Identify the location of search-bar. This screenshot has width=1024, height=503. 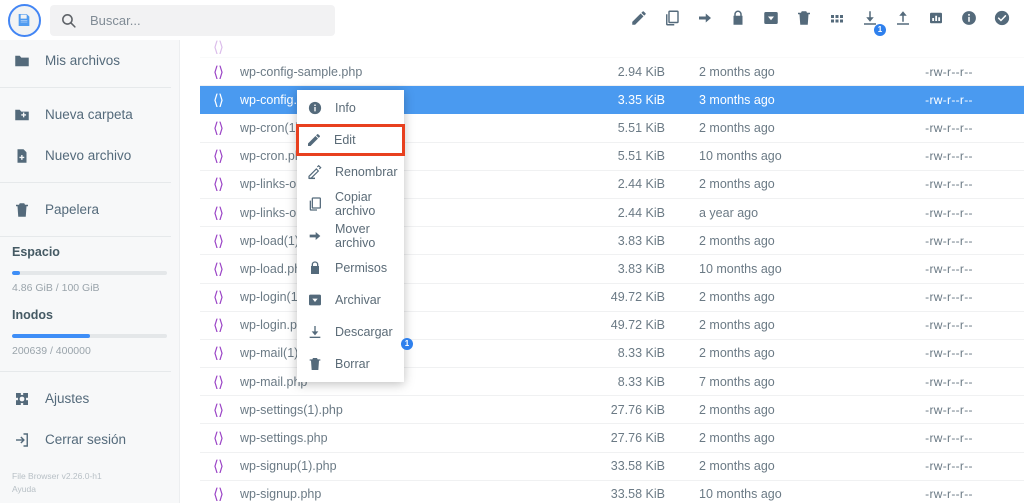
(192, 20).